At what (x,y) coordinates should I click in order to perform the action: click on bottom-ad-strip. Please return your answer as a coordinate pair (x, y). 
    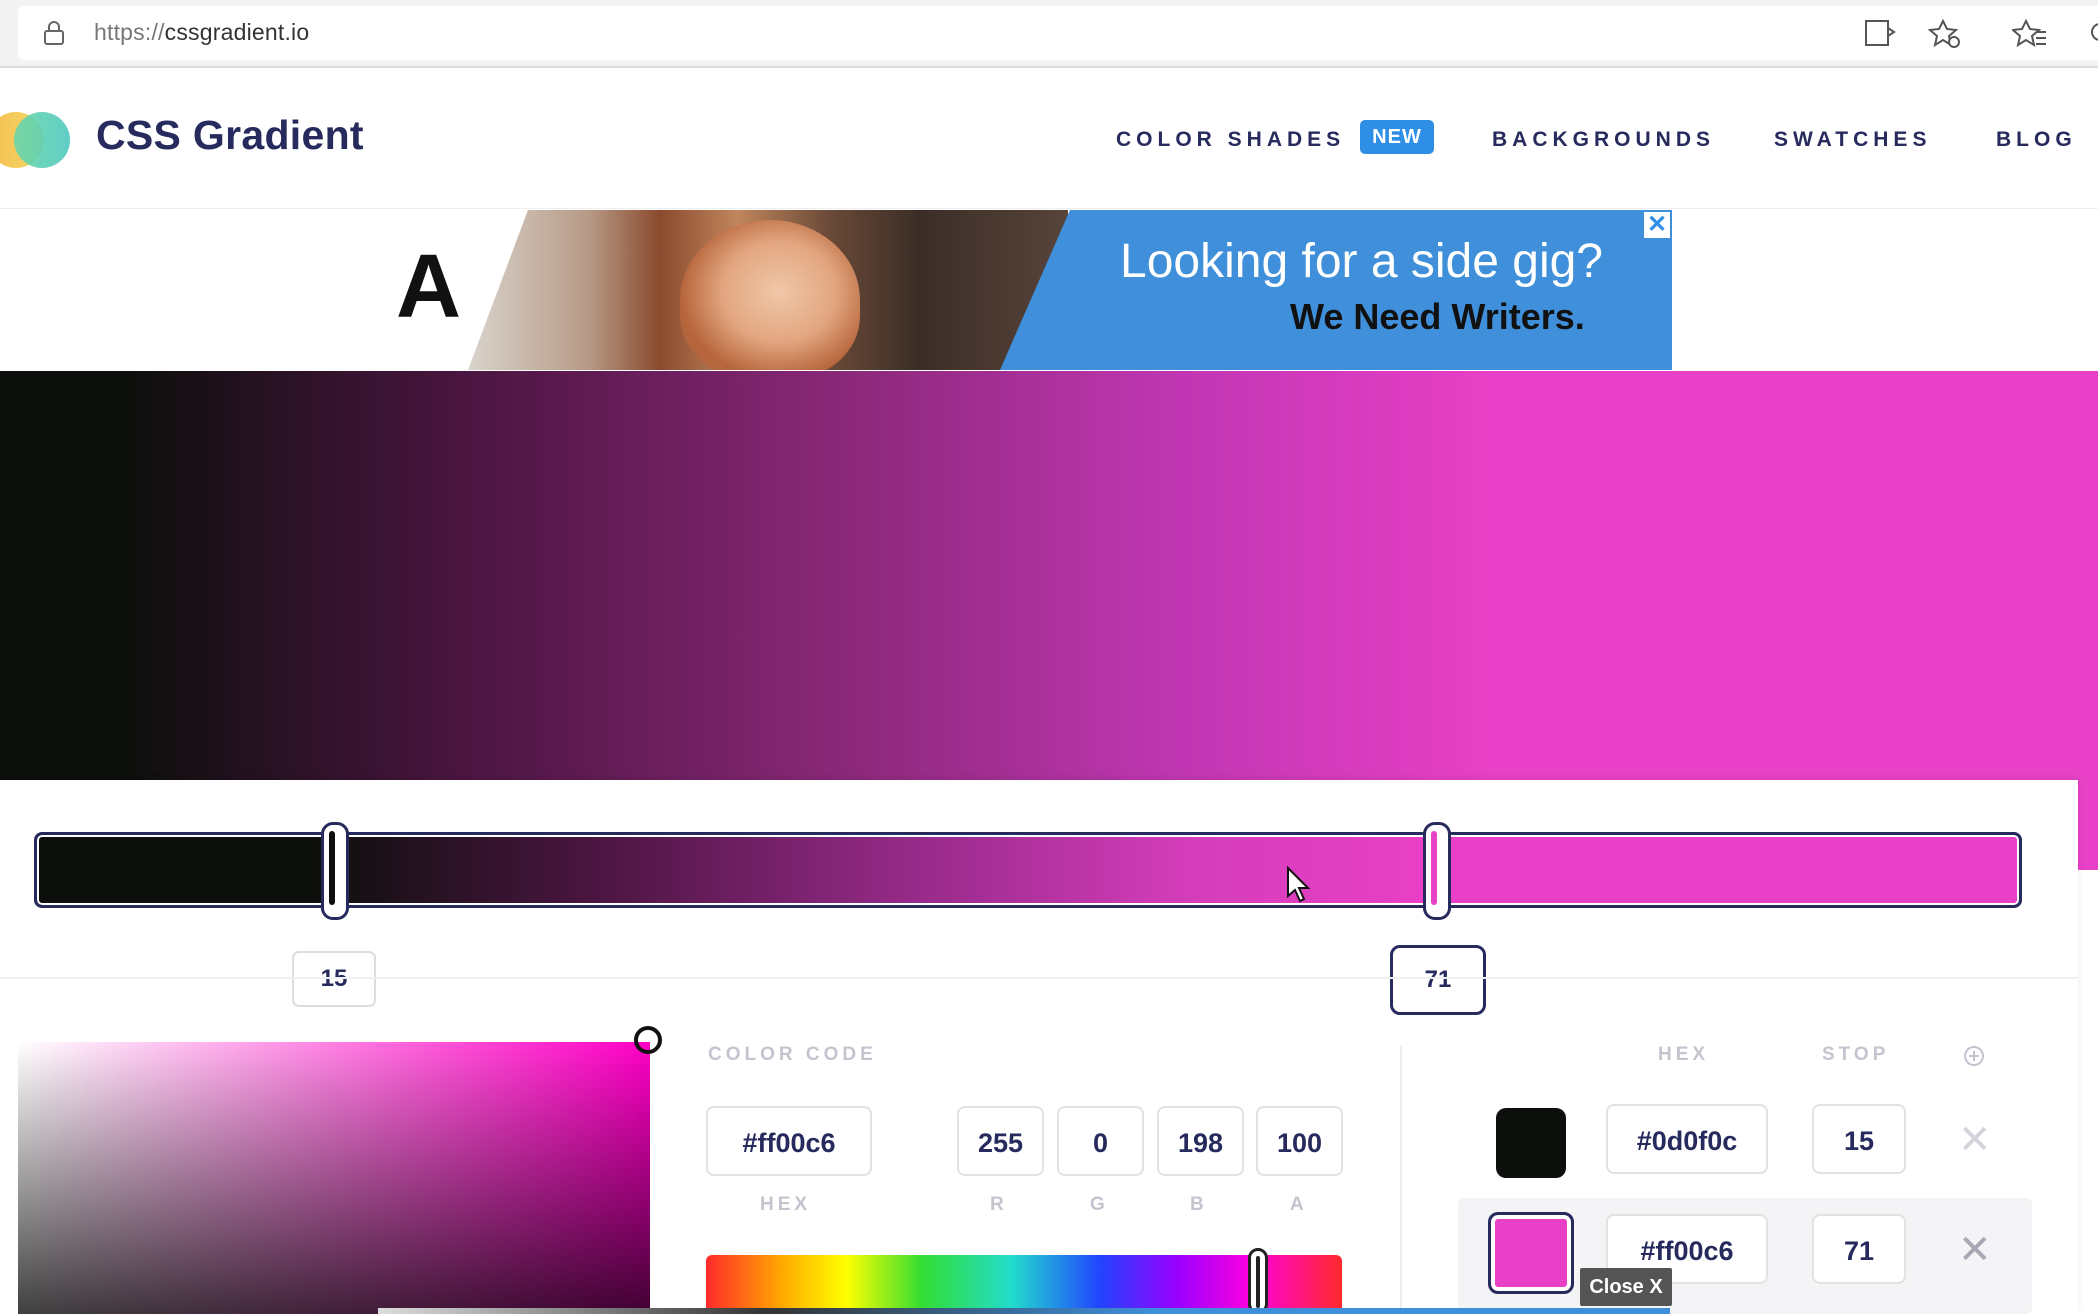
    Looking at the image, I should click on (1024, 1311).